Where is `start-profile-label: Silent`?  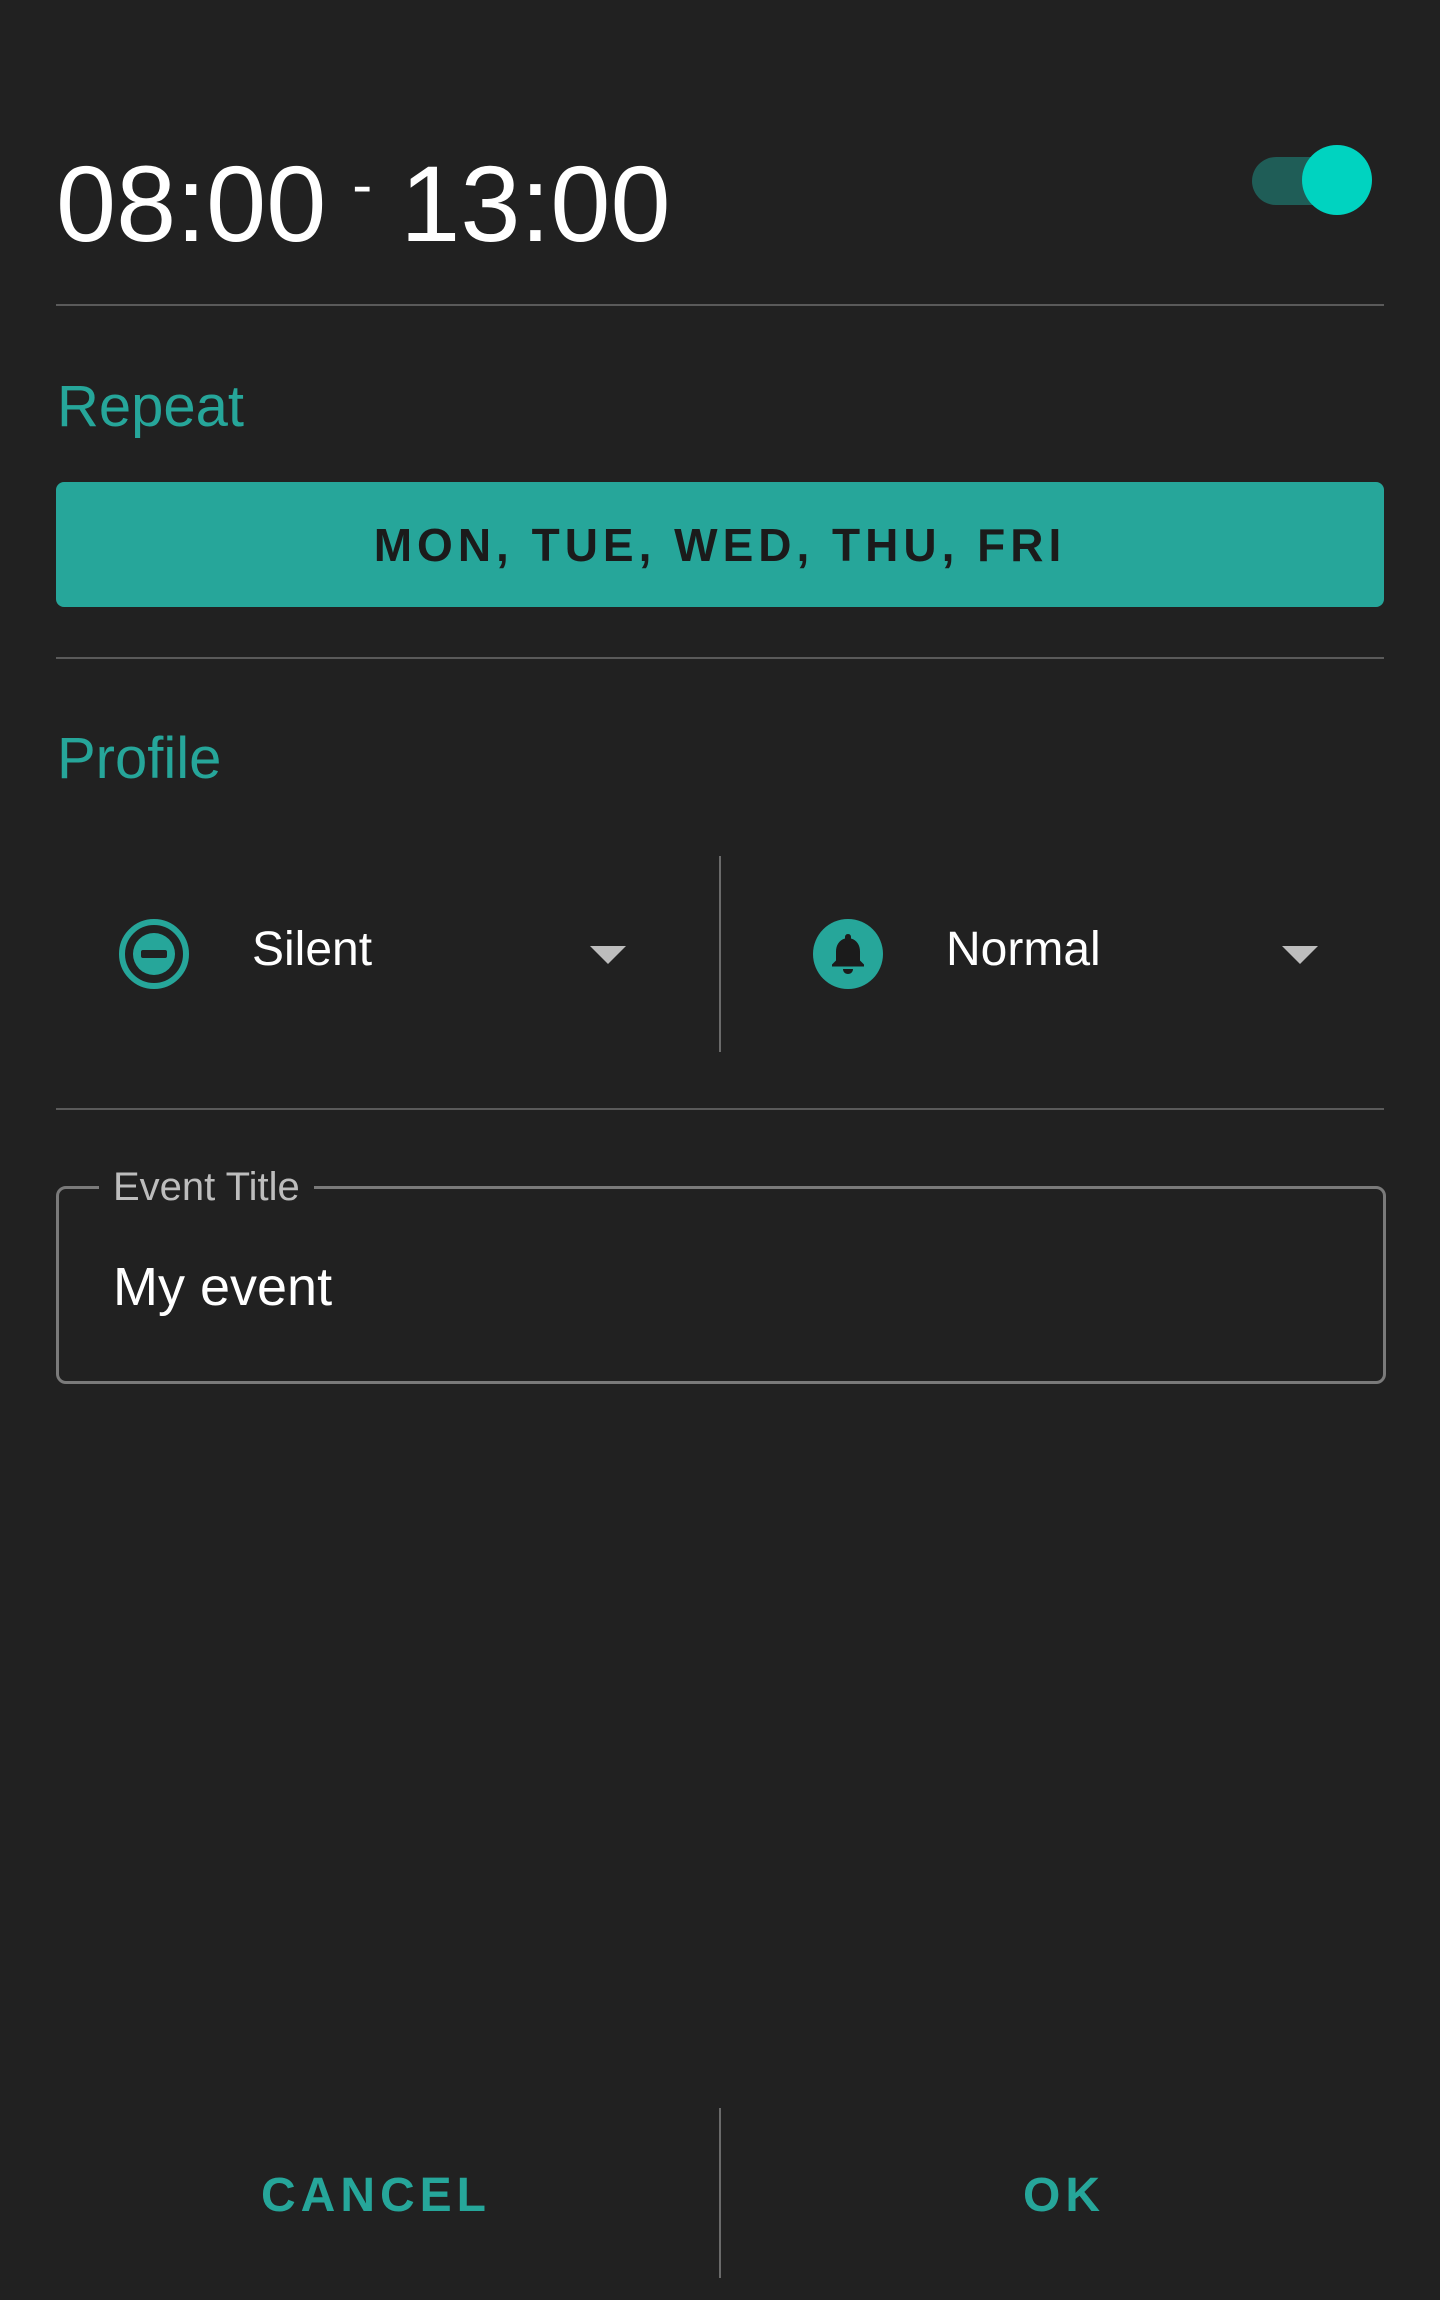
start-profile-label: Silent is located at coordinates (312, 949).